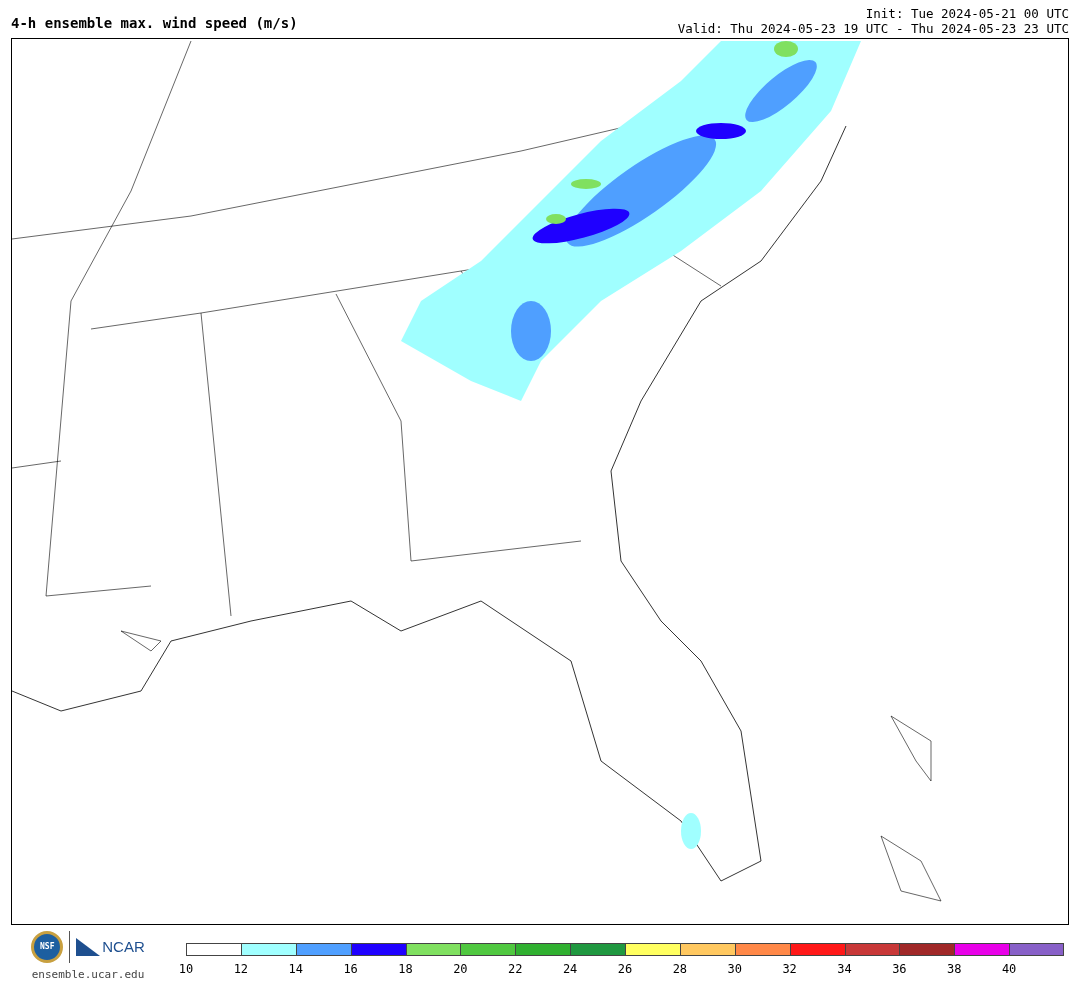  What do you see at coordinates (350, 969) in the screenshot?
I see `legend-label: 16` at bounding box center [350, 969].